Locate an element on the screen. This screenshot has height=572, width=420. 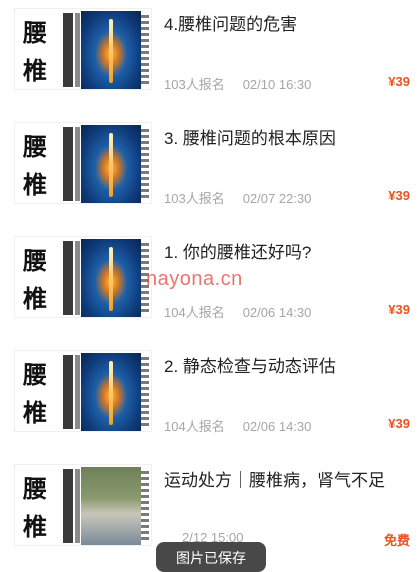
course-title: 1. 你的腰椎还好吗? is located at coordinates (286, 253).